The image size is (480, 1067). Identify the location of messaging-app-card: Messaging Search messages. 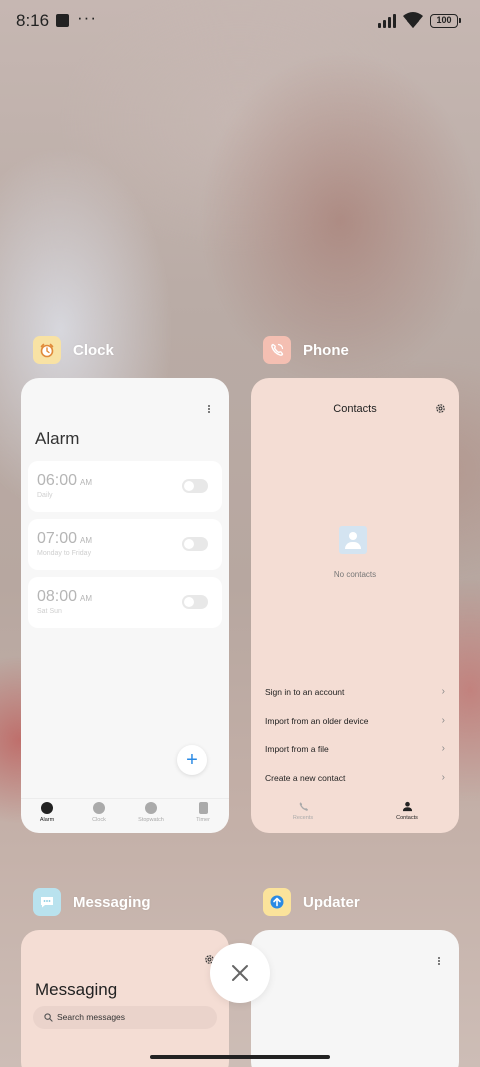
(125, 998).